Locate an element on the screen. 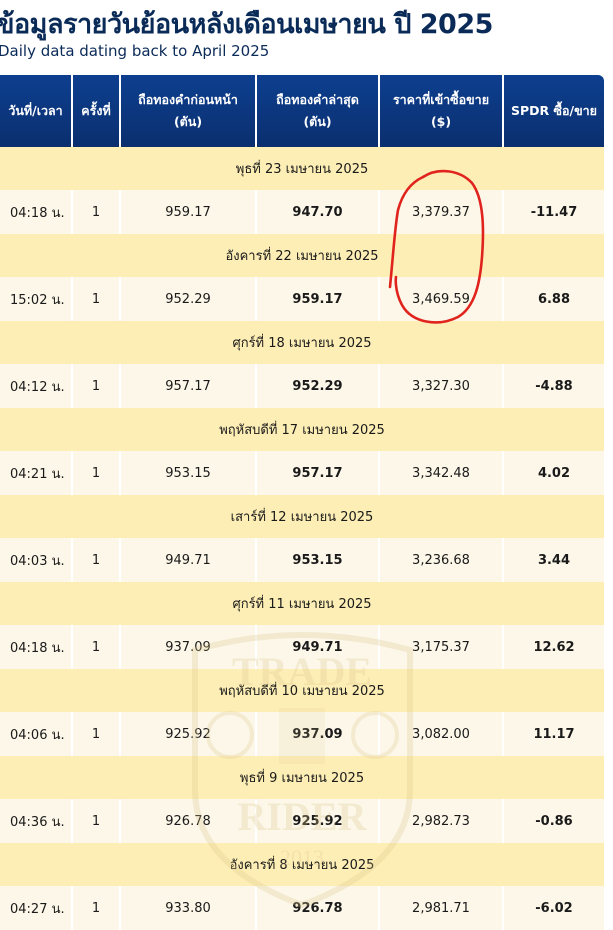 The image size is (613, 930). change-cell: -4.88 is located at coordinates (553, 386).